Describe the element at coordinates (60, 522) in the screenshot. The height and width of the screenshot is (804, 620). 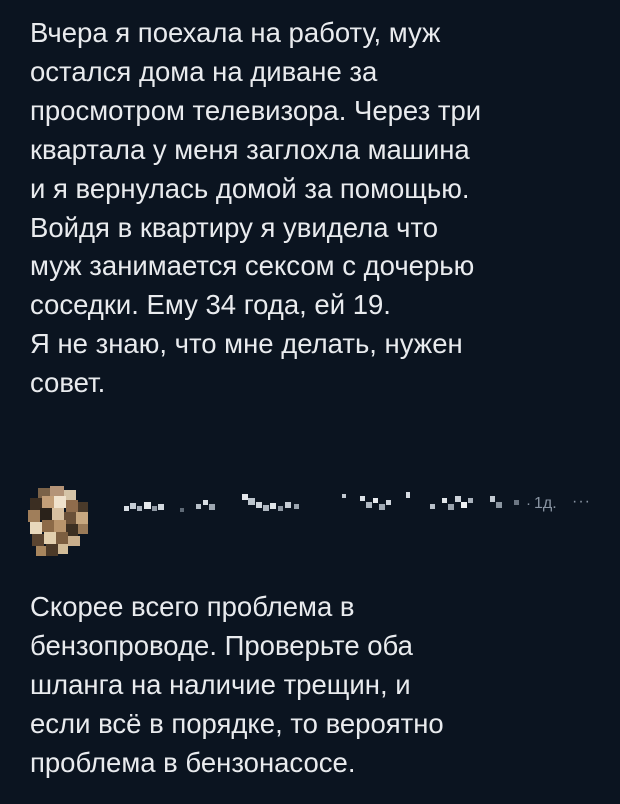
I see `pixelated-avatar-icon` at that location.